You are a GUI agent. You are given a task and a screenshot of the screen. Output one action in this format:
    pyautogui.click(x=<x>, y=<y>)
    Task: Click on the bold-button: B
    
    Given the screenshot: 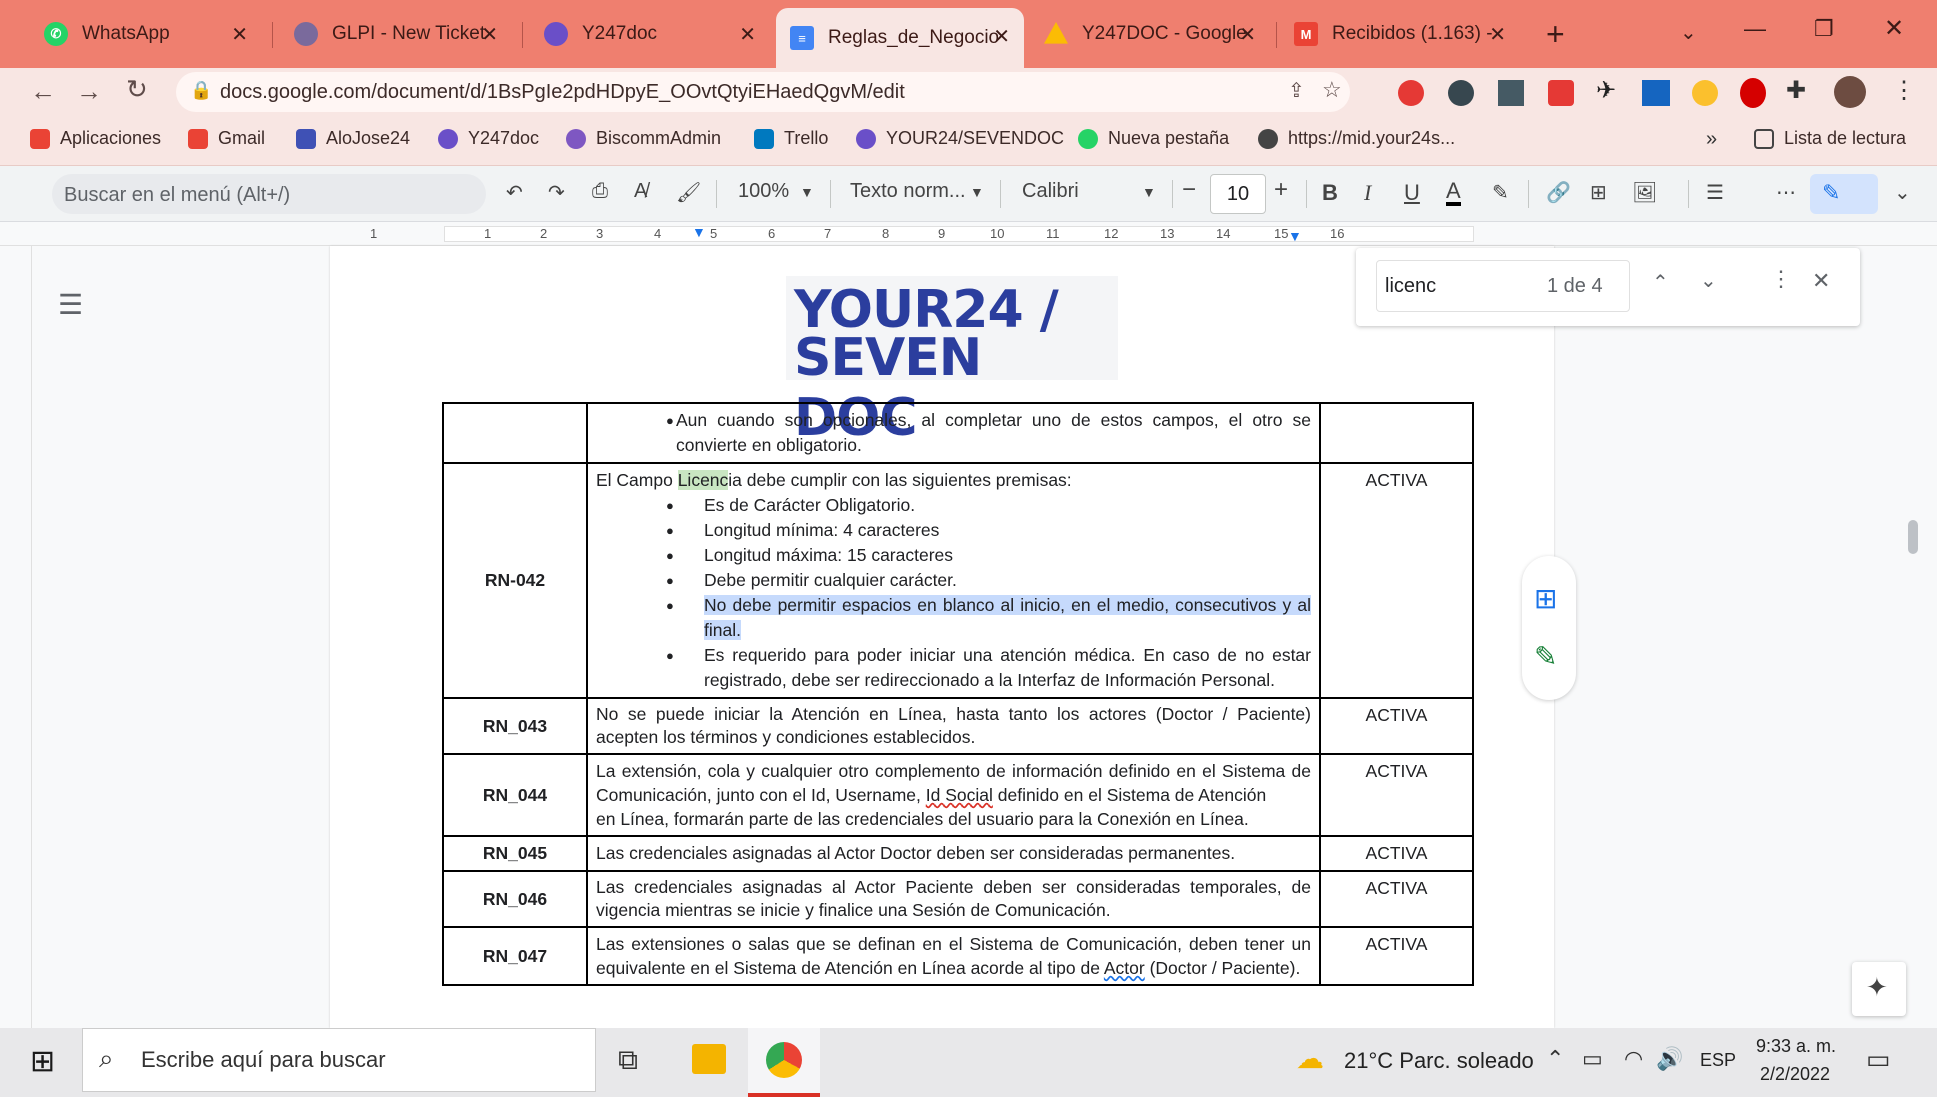 What is the action you would take?
    pyautogui.click(x=1330, y=193)
    